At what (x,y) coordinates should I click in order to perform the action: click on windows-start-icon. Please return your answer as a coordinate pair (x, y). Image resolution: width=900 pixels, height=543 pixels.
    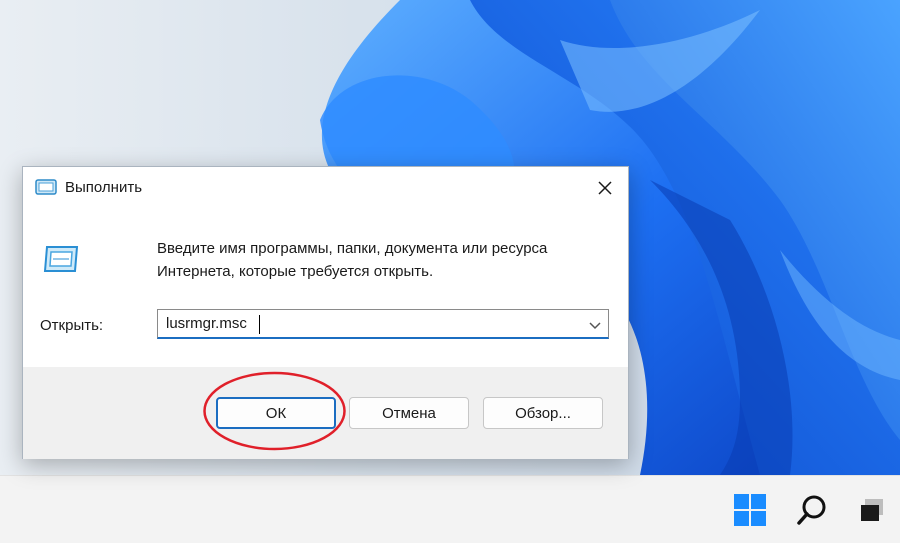
    Looking at the image, I should click on (750, 510).